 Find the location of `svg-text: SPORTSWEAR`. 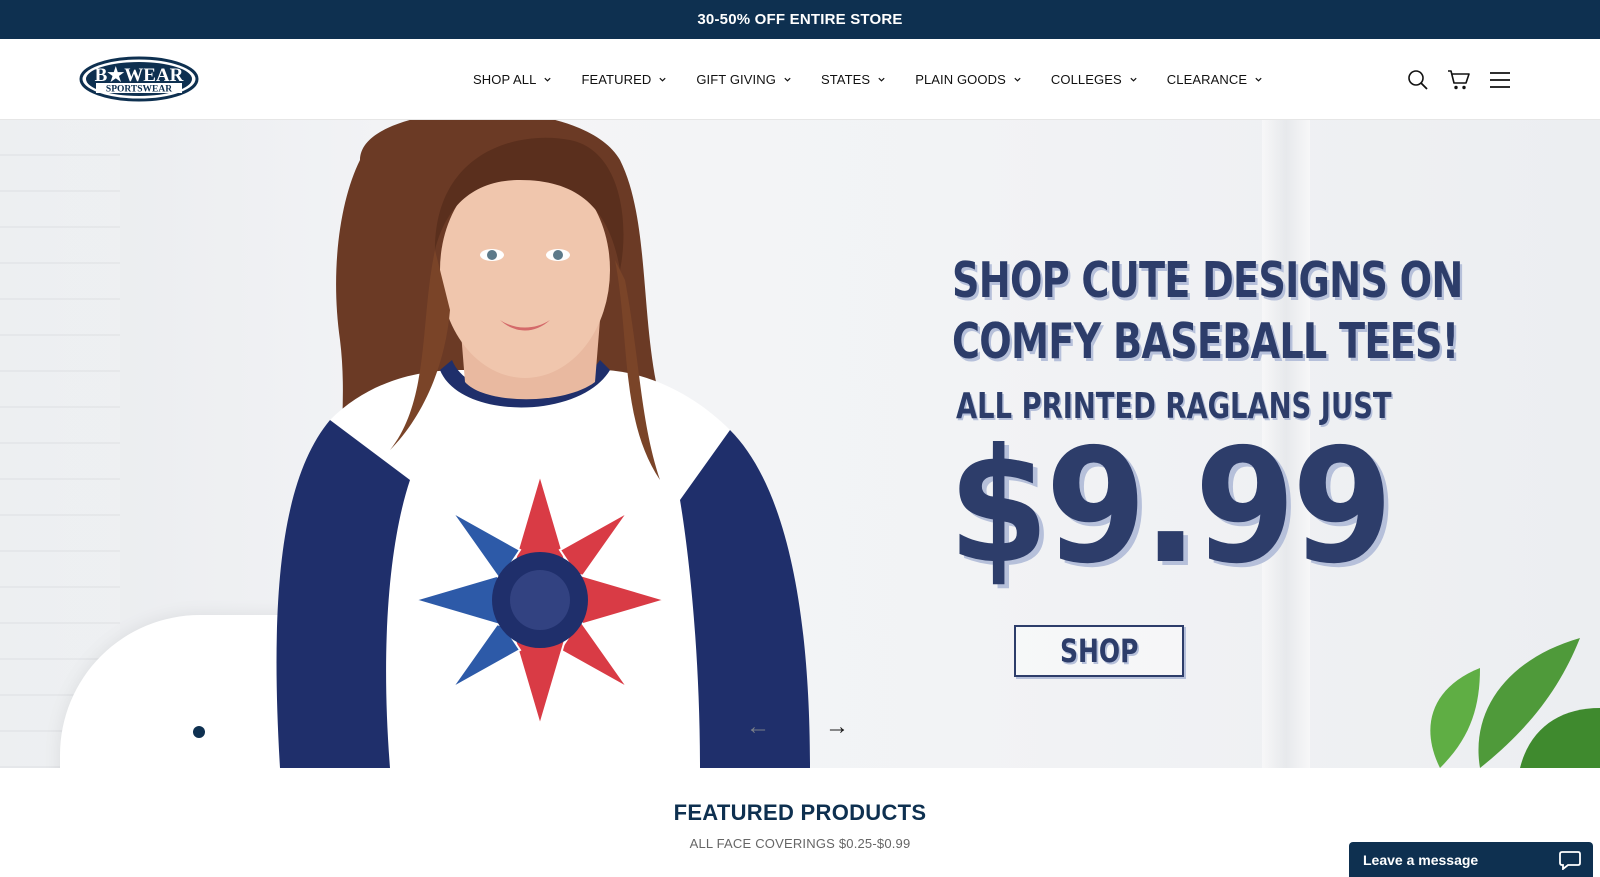

svg-text: SPORTSWEAR is located at coordinates (139, 90).